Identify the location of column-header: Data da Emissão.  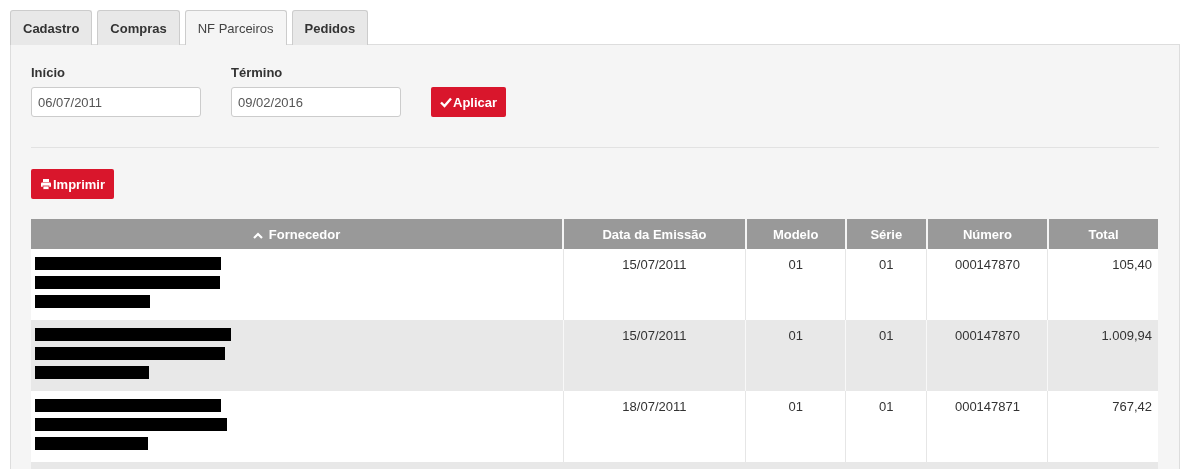
(654, 234).